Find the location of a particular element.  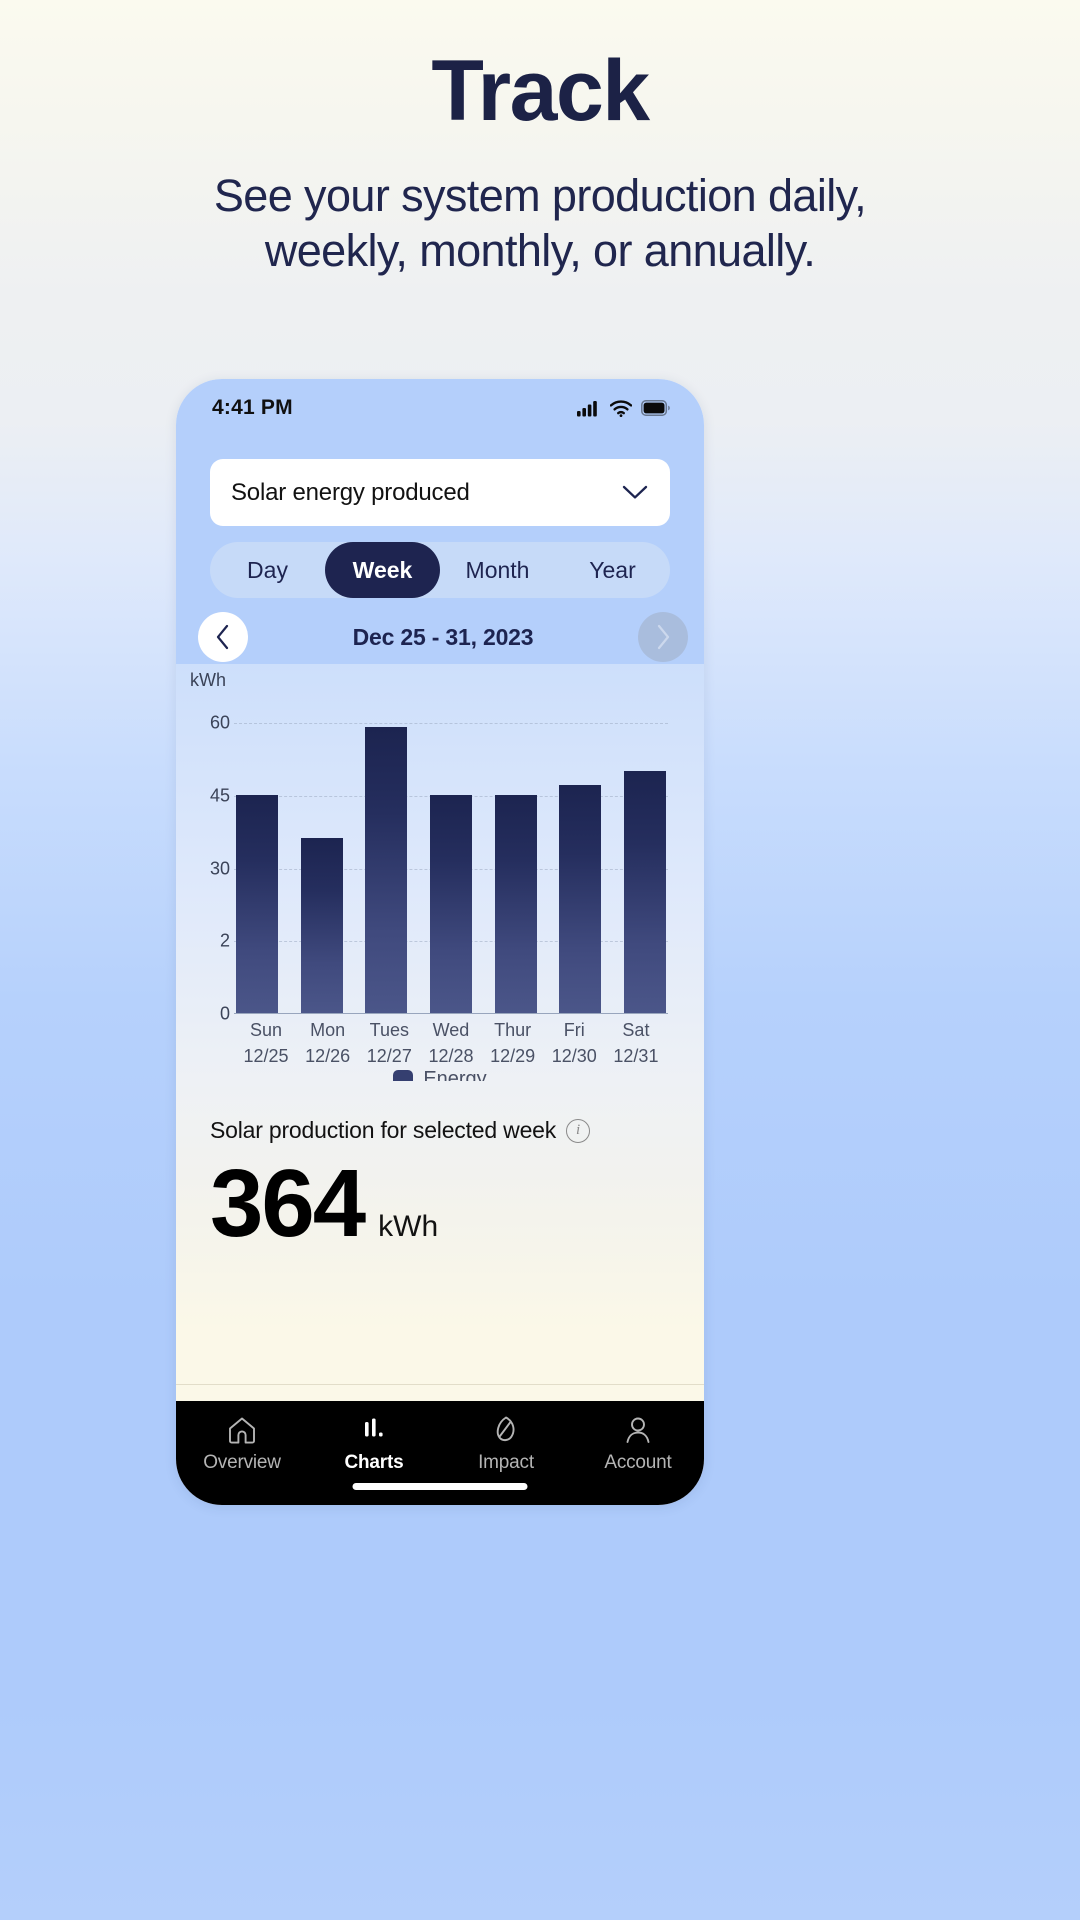

tab-impact: Impact is located at coordinates (506, 1444).